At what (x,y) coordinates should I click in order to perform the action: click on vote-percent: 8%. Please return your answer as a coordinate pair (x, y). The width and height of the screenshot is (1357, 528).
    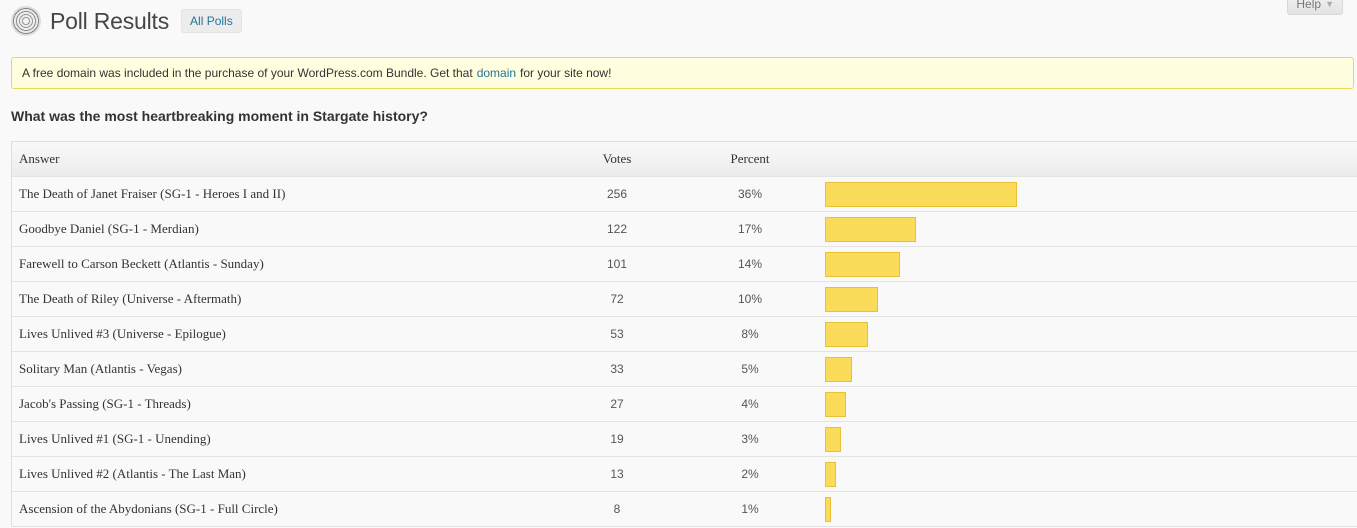
    Looking at the image, I should click on (750, 334).